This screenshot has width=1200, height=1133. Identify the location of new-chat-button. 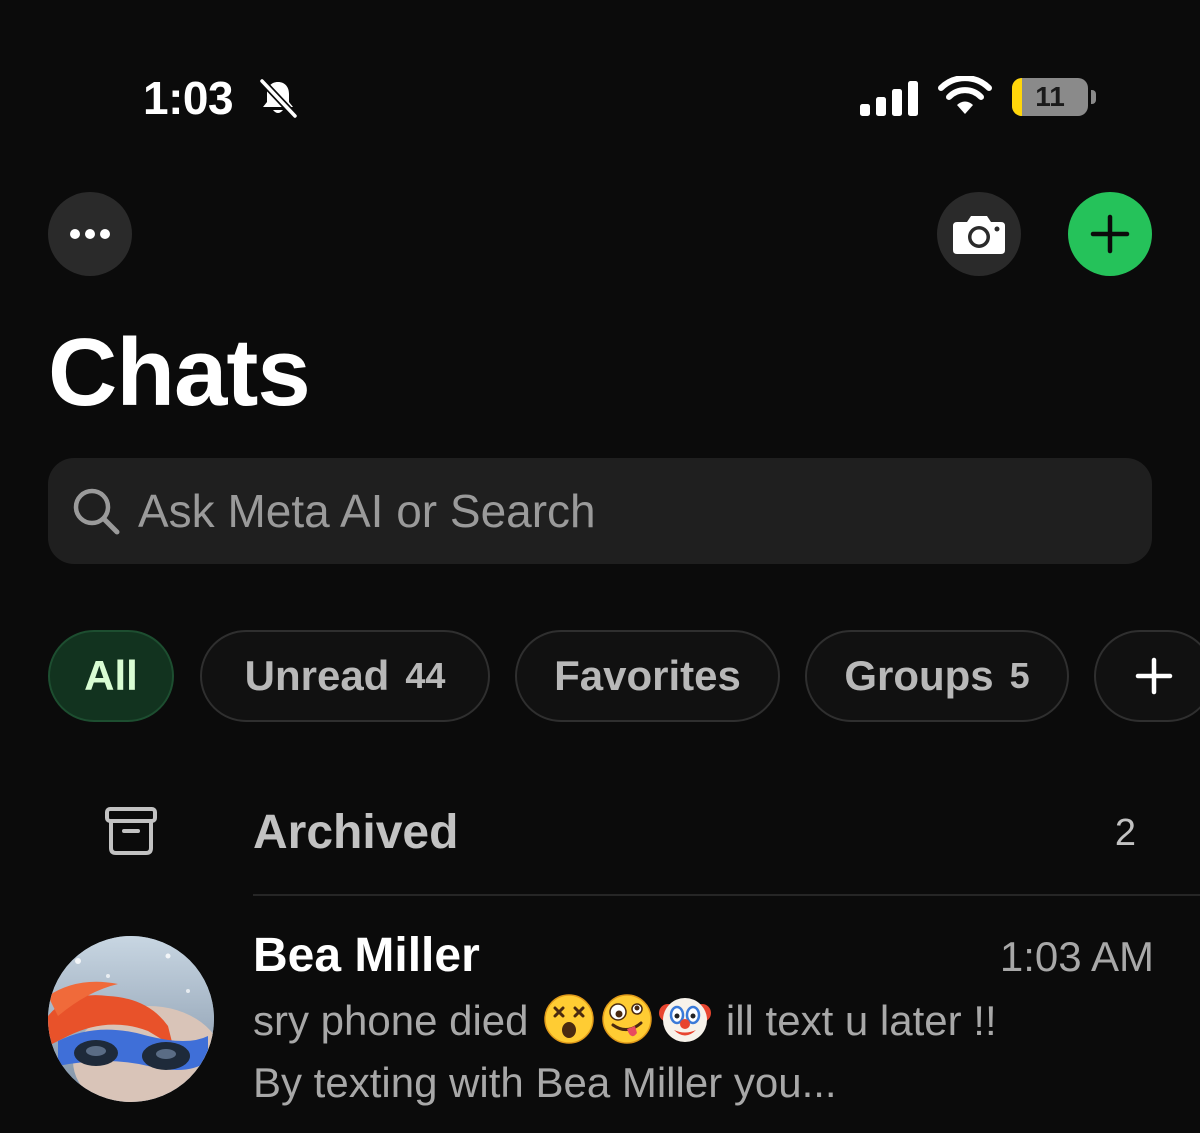
(1110, 234).